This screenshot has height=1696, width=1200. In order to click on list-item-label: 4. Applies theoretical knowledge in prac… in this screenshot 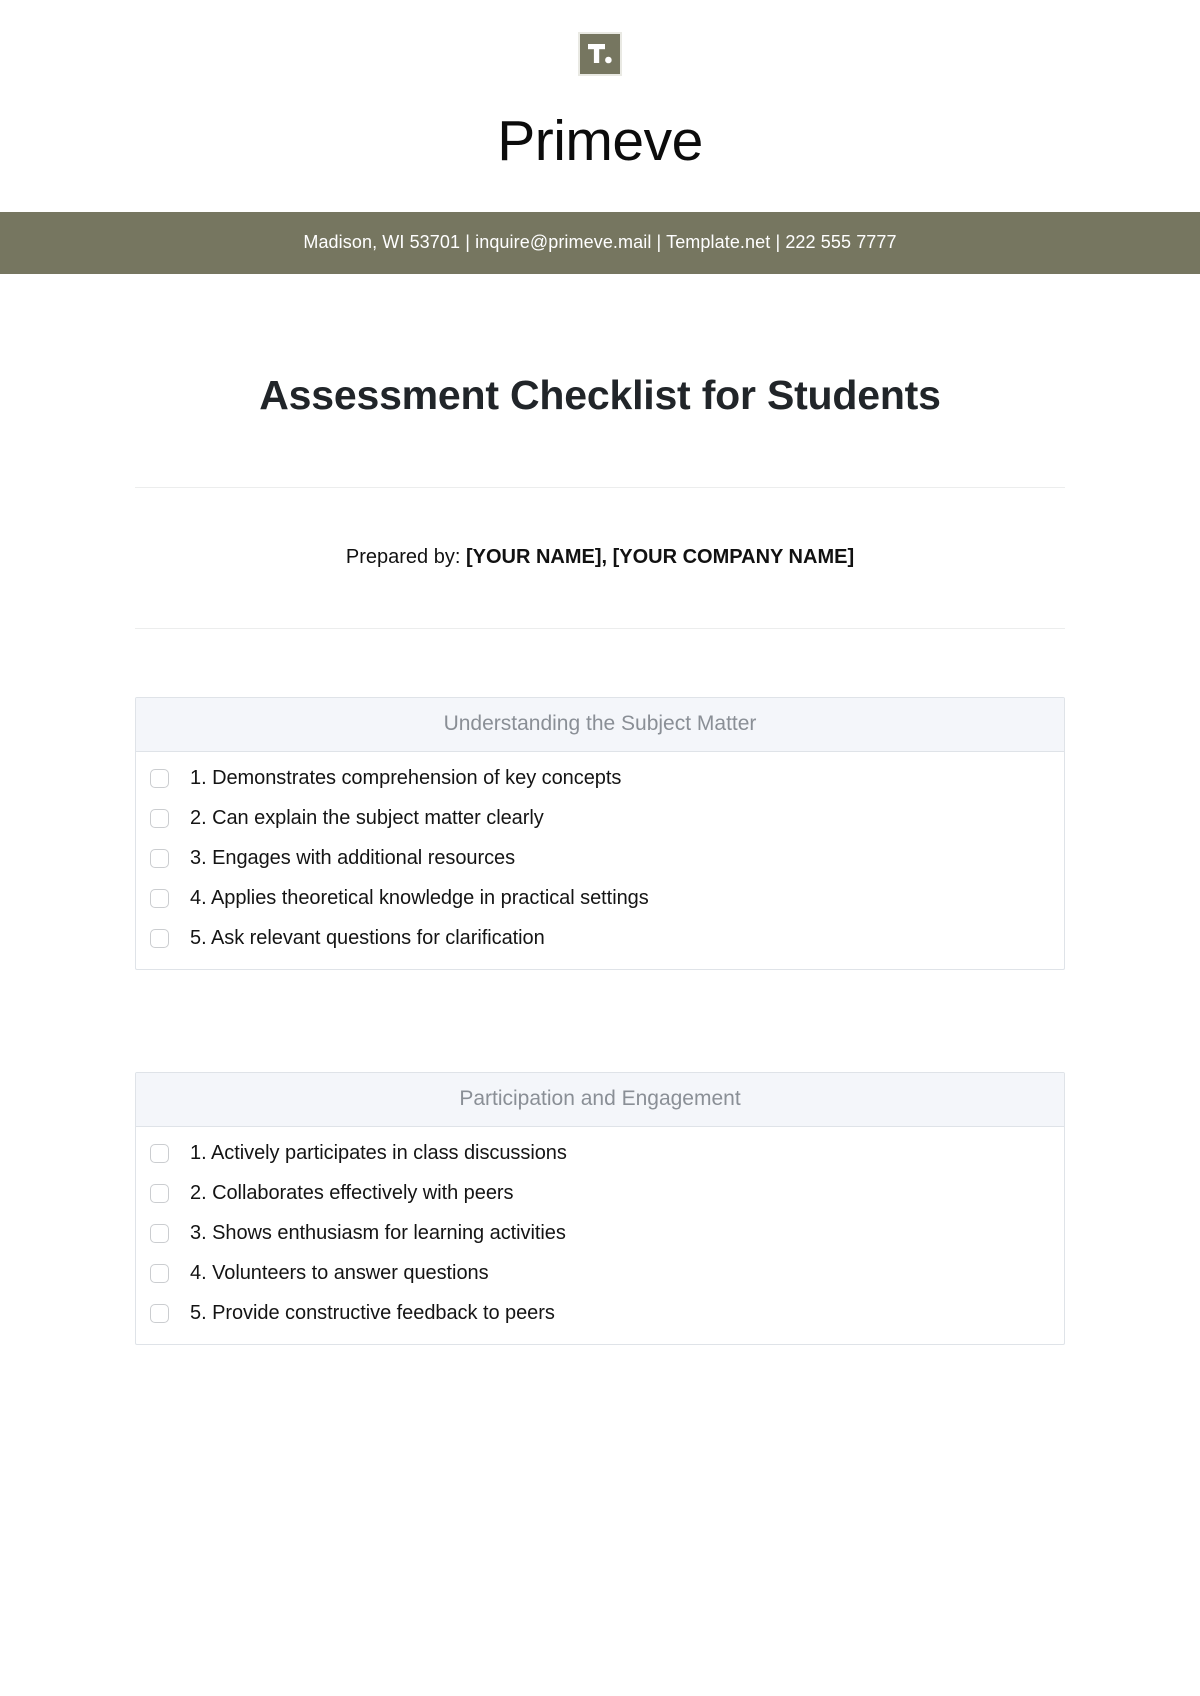, I will do `click(419, 898)`.